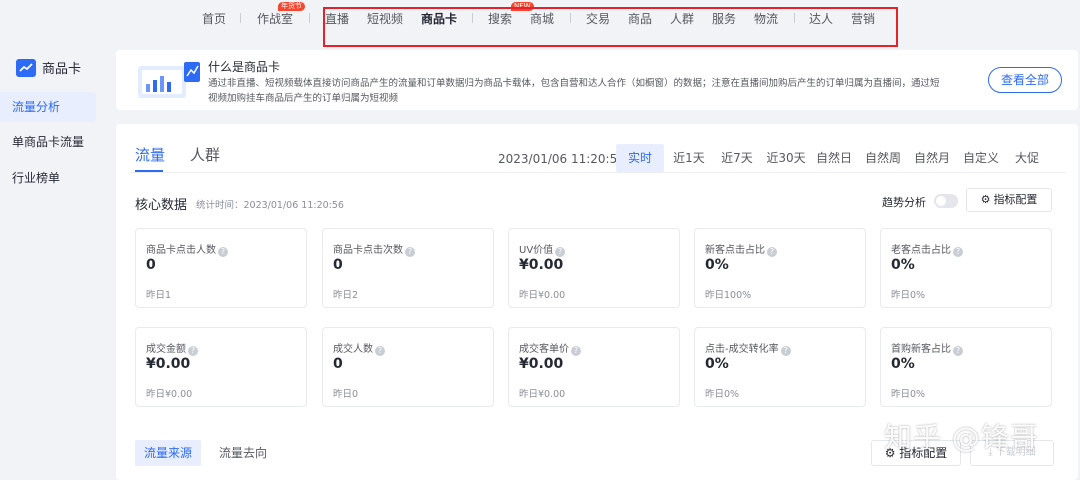  Describe the element at coordinates (169, 80) in the screenshot. I see `analytics-illustration-icon` at that location.